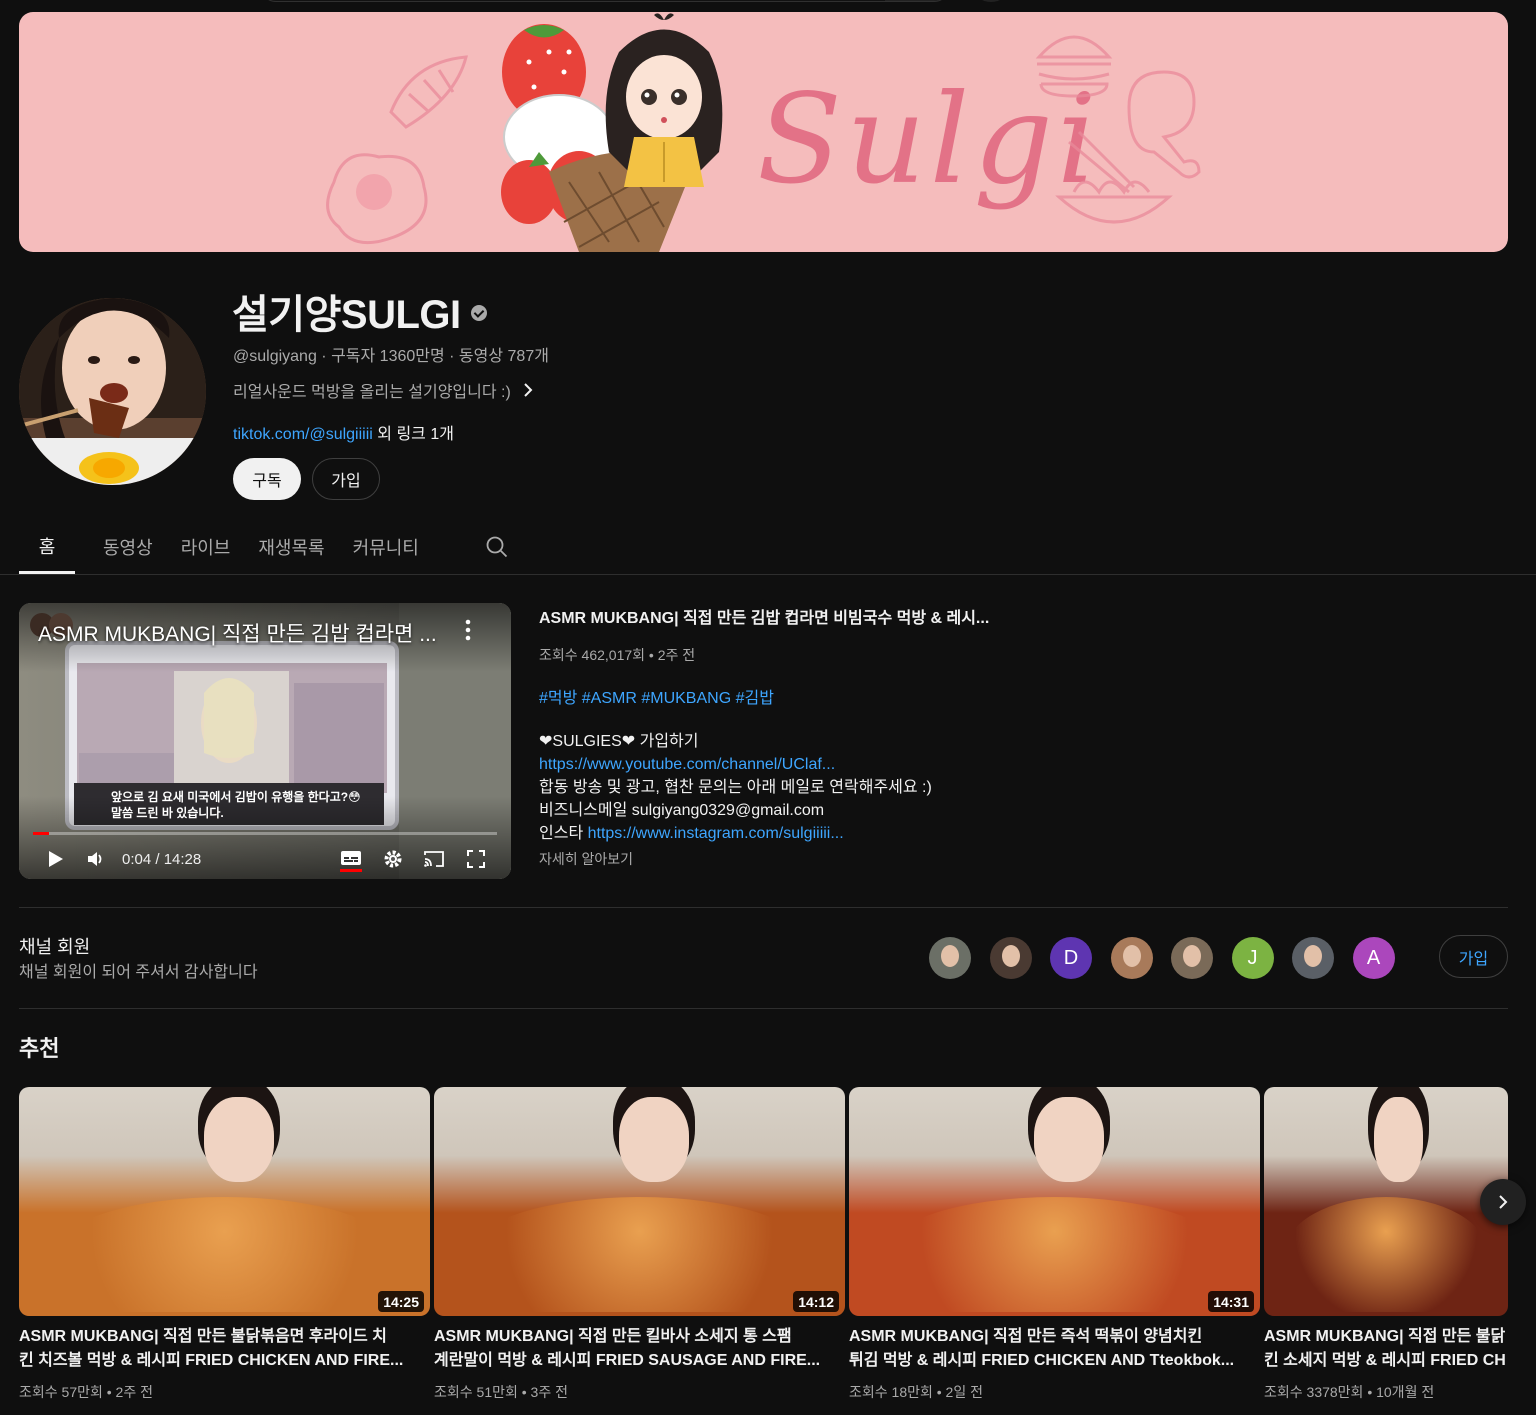 The height and width of the screenshot is (1415, 1536). What do you see at coordinates (605, 1) in the screenshot?
I see `search-bar-remnant` at bounding box center [605, 1].